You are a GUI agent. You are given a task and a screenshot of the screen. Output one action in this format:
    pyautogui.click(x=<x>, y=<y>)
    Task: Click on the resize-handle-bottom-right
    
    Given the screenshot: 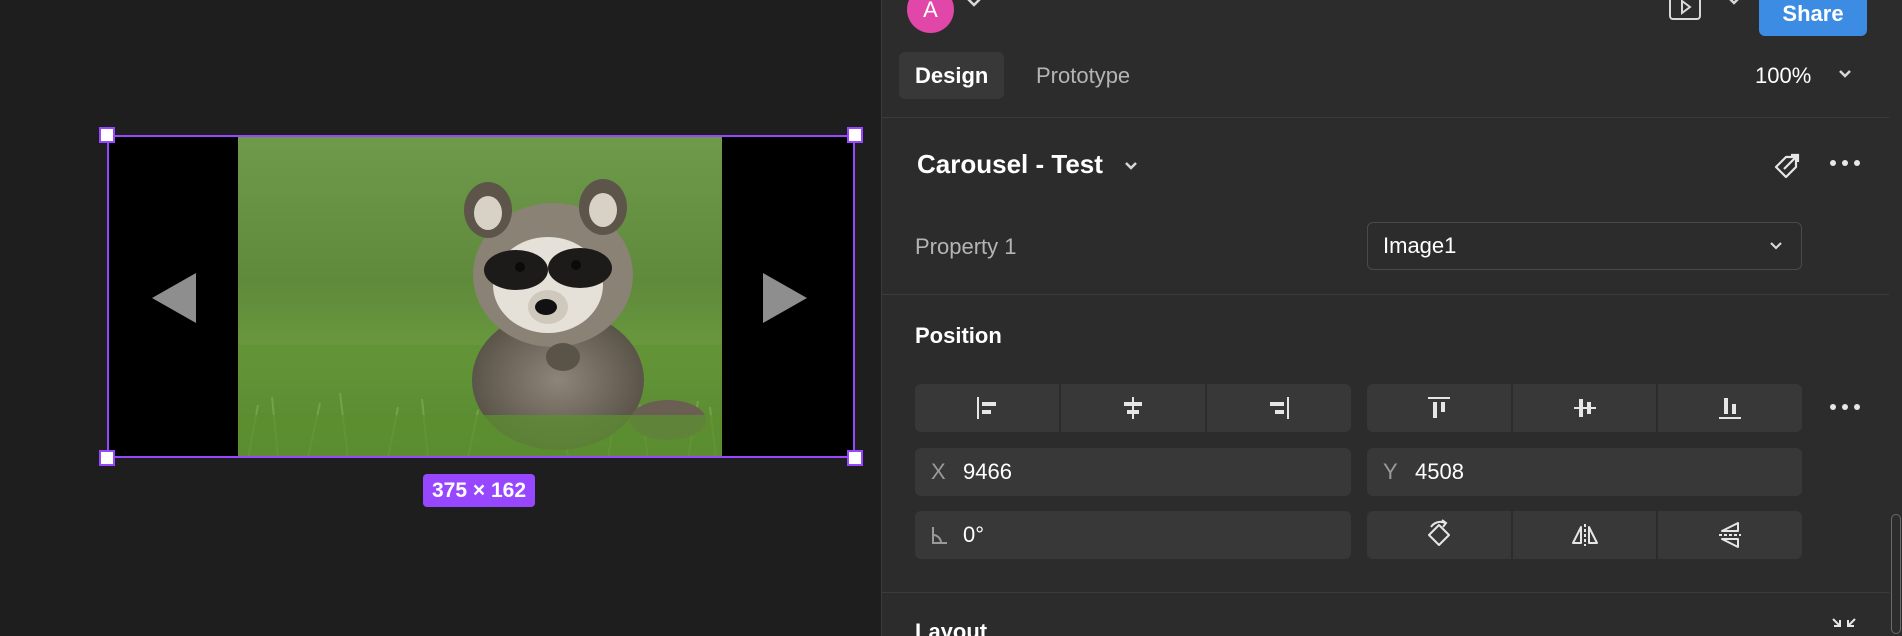 What is the action you would take?
    pyautogui.click(x=855, y=458)
    